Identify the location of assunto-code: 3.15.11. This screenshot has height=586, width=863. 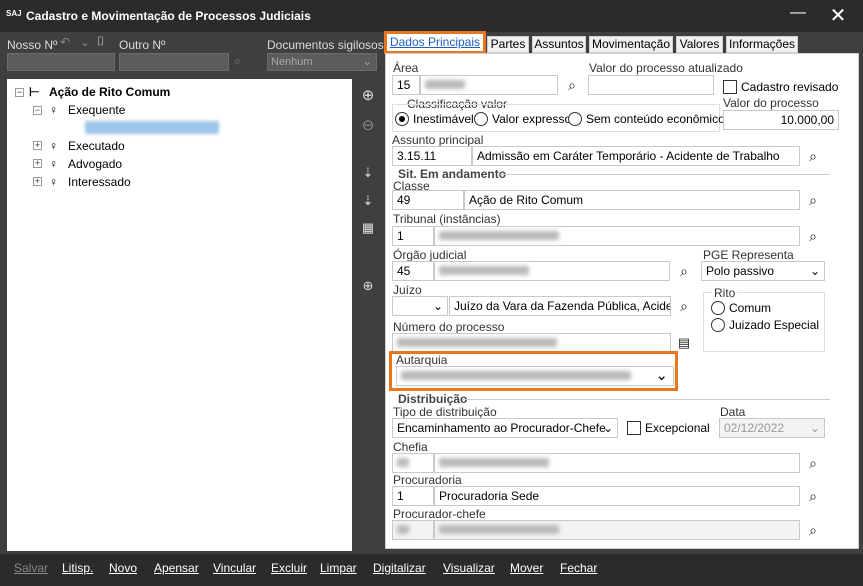
(432, 156).